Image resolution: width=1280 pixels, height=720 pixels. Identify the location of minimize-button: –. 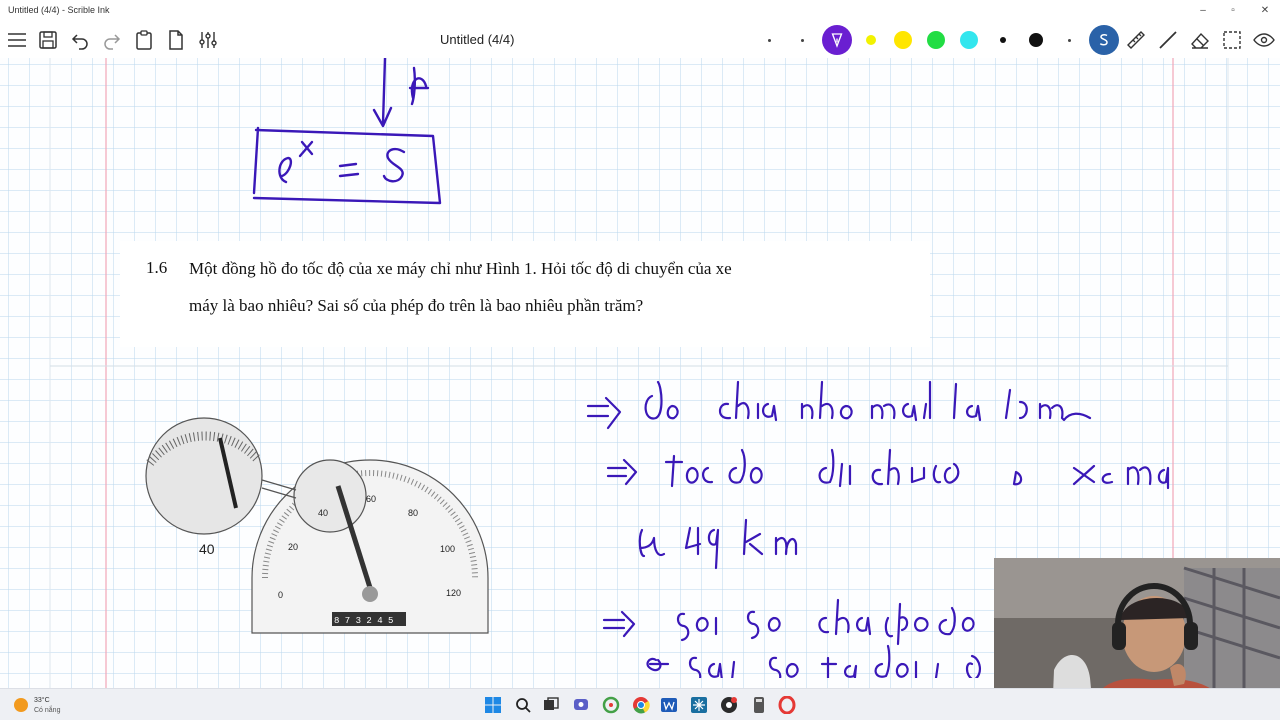
(1203, 11).